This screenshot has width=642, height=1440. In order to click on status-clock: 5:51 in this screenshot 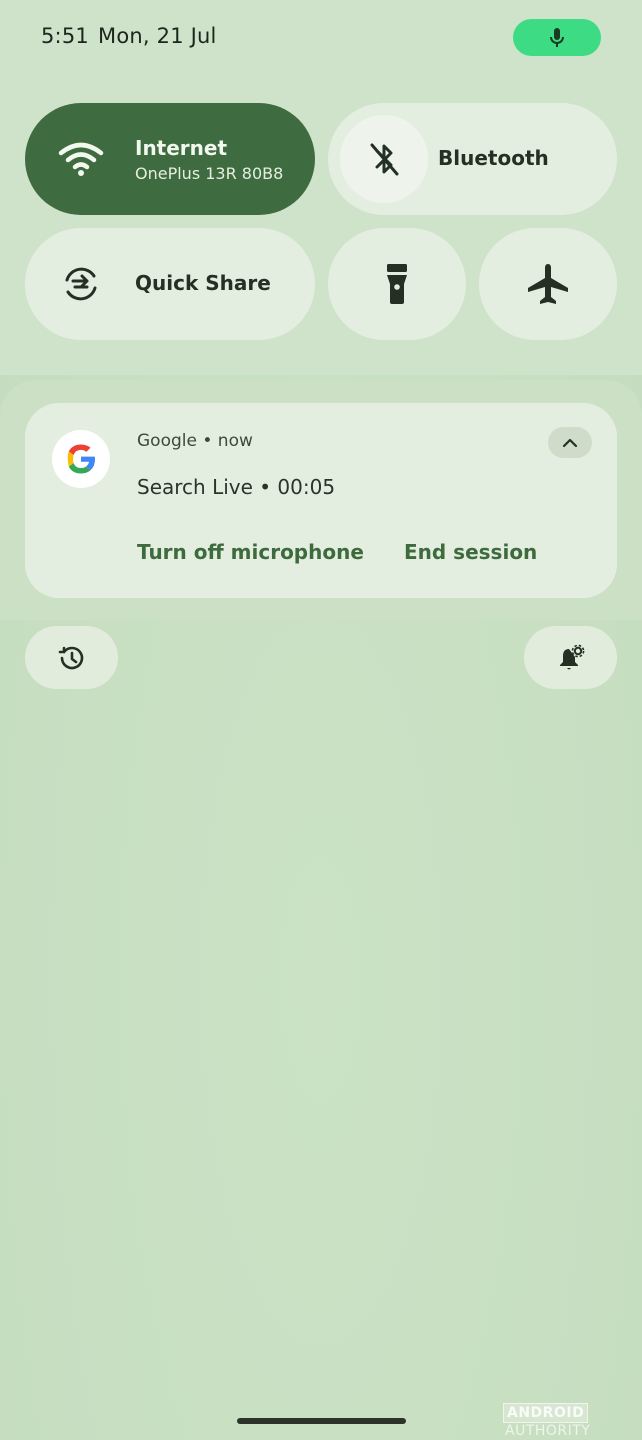, I will do `click(65, 36)`.